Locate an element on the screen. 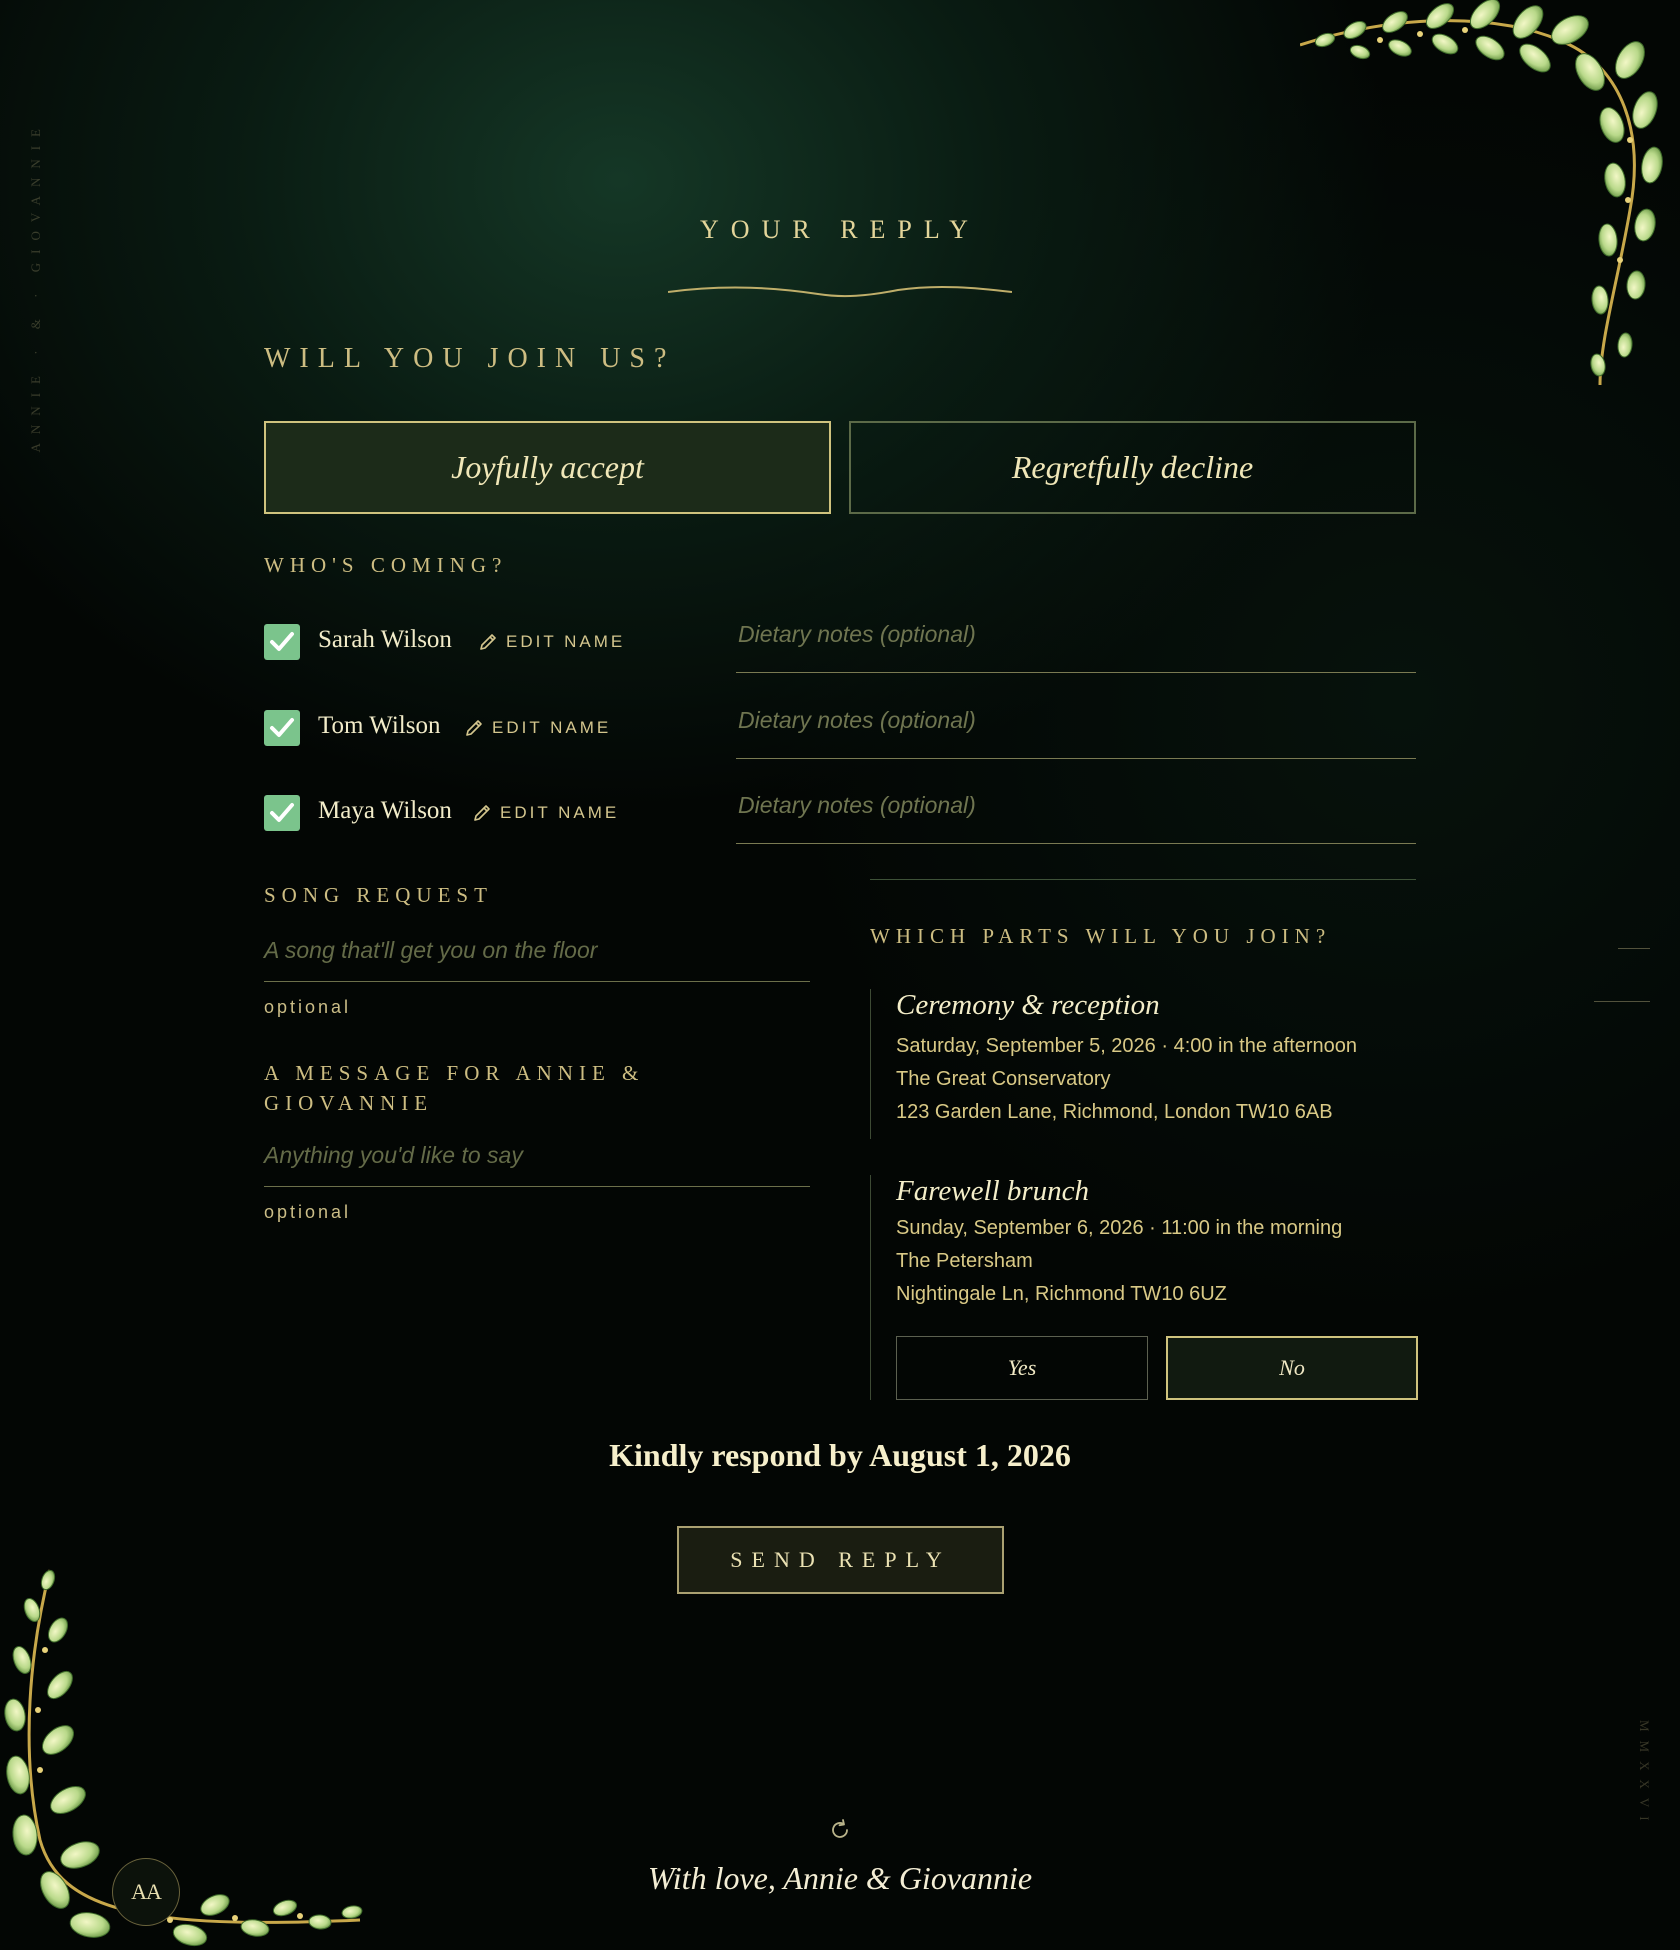 This screenshot has width=1680, height=1950. side-monogram-text: ANNIE · & · GIOVANNIE is located at coordinates (35, 286).